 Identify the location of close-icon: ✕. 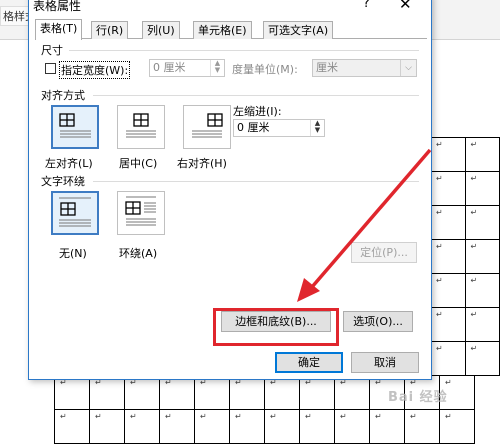
(405, 6).